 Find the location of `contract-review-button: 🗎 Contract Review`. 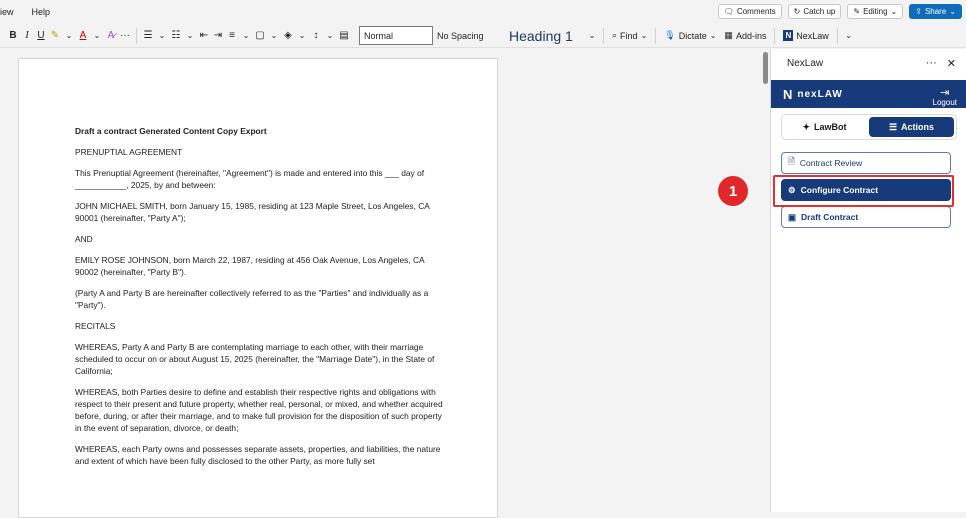

contract-review-button: 🗎 Contract Review is located at coordinates (866, 163).